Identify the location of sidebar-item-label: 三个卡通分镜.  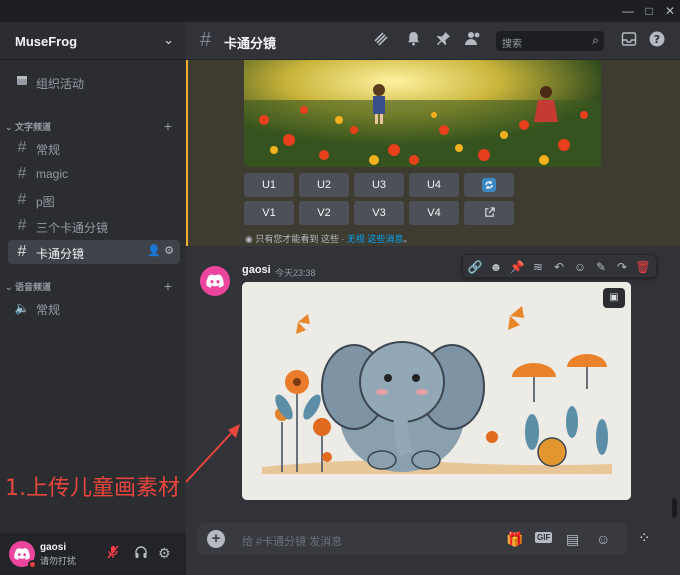
(72, 228).